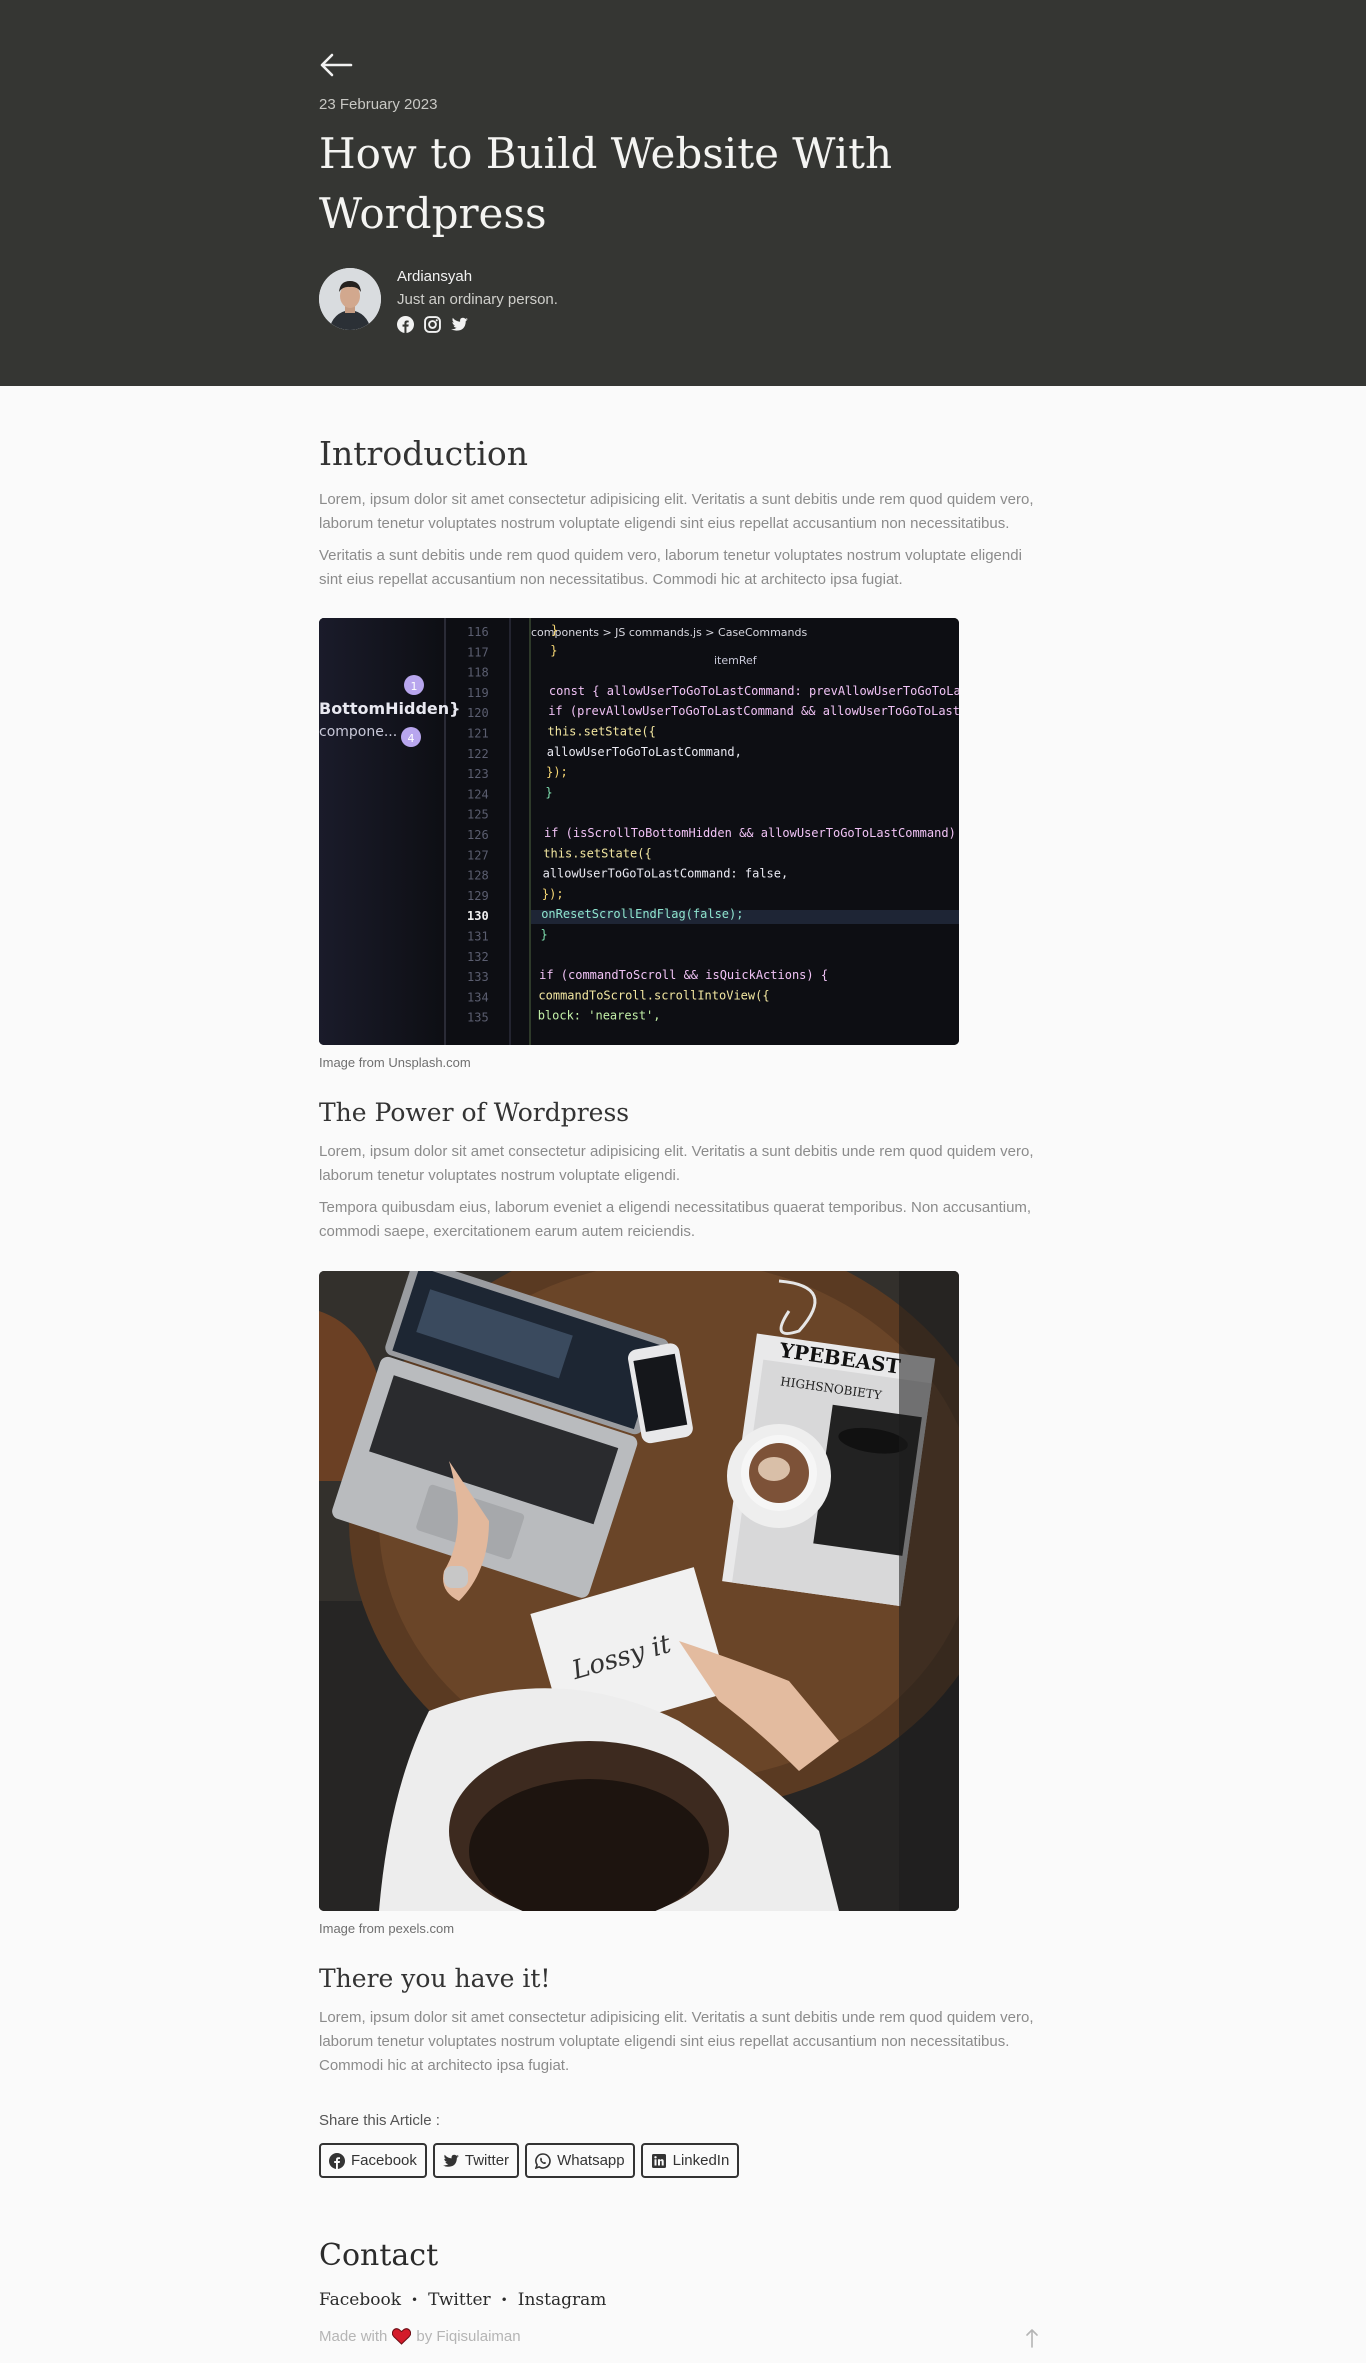 The height and width of the screenshot is (2363, 1366). I want to click on share-buttons: Facebook Twitter Whatsapp LinkedIn, so click(529, 2160).